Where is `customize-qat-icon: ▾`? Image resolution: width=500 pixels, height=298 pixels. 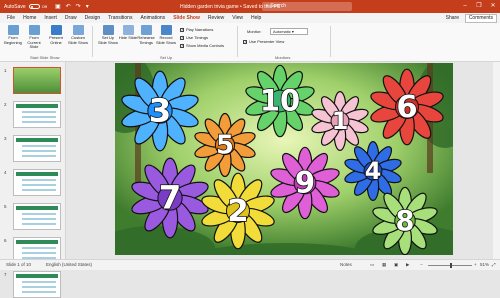
customize-qat-icon: ▾ is located at coordinates (87, 6).